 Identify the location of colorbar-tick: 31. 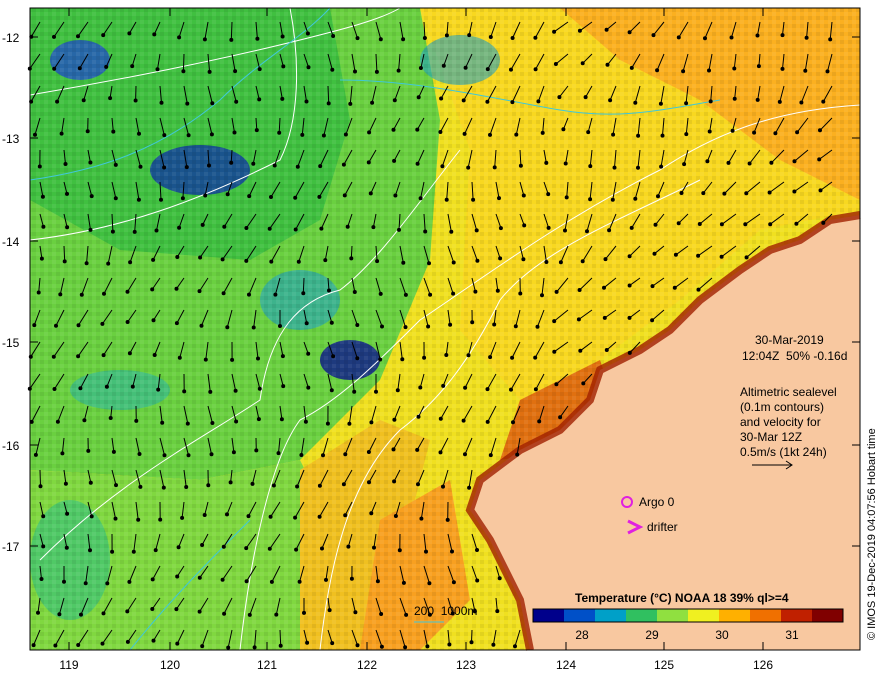
(792, 635).